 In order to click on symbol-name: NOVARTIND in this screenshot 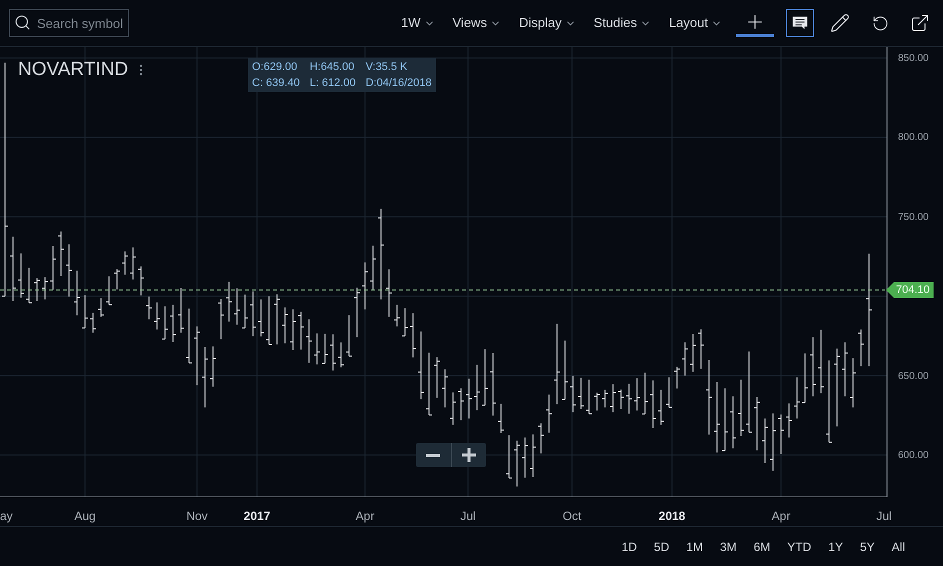, I will do `click(73, 70)`.